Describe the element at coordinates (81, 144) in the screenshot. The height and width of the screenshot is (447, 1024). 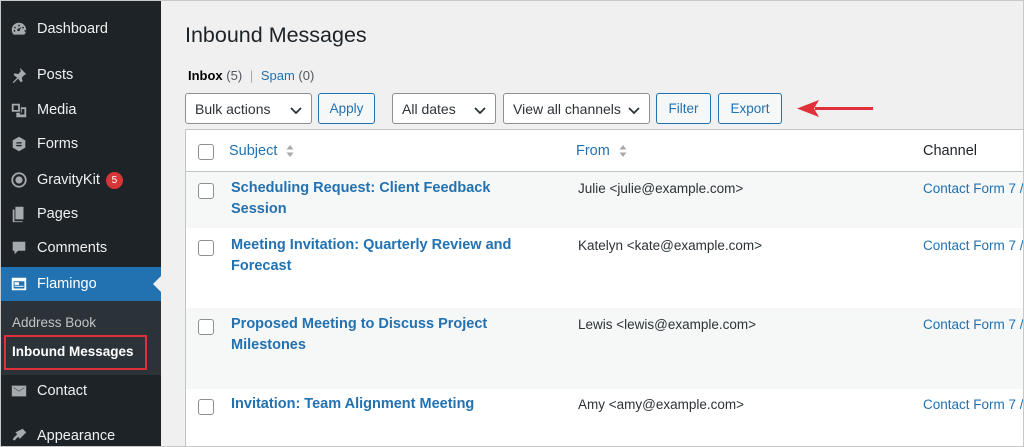
I see `sidebar-item-forms: Forms` at that location.